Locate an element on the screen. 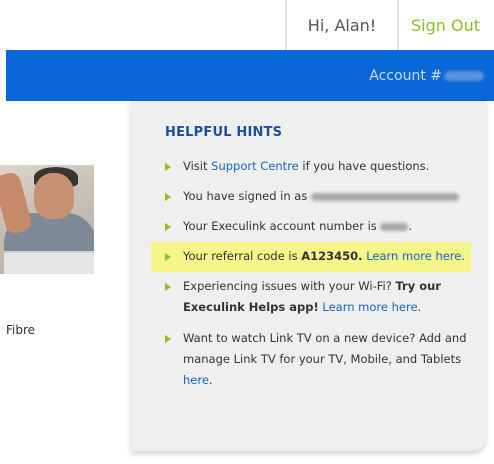 Image resolution: width=494 pixels, height=464 pixels. wifi-learn-more-link: Learn more here is located at coordinates (369, 307).